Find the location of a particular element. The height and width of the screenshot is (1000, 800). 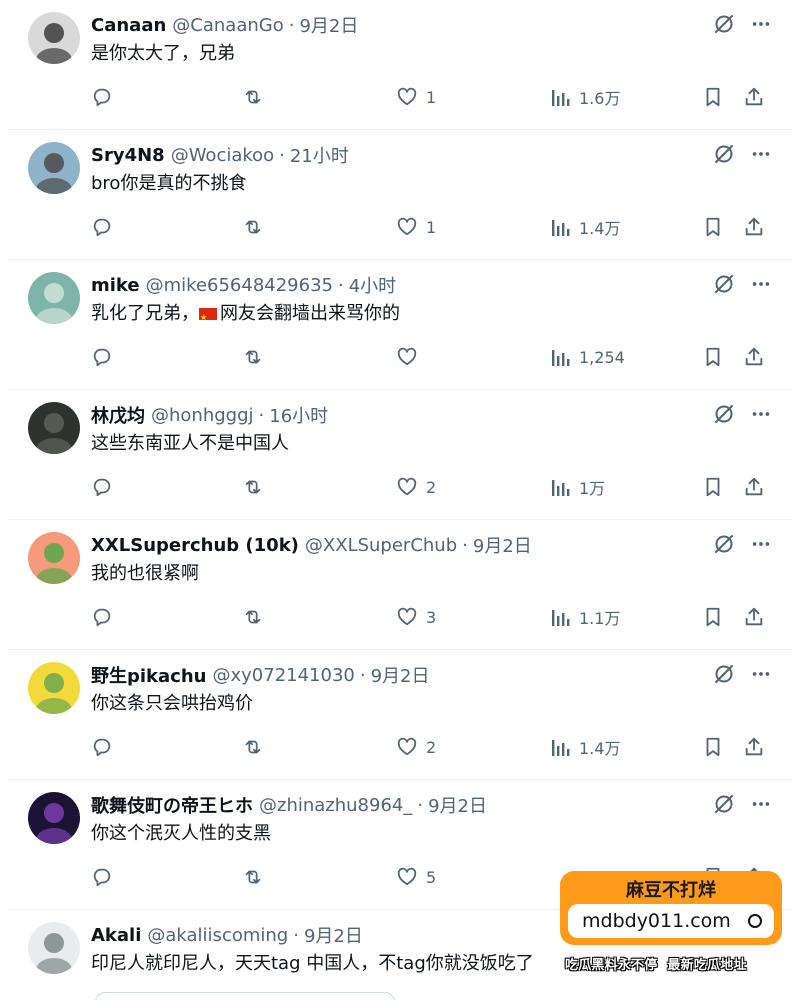

like-button is located at coordinates (411, 357).